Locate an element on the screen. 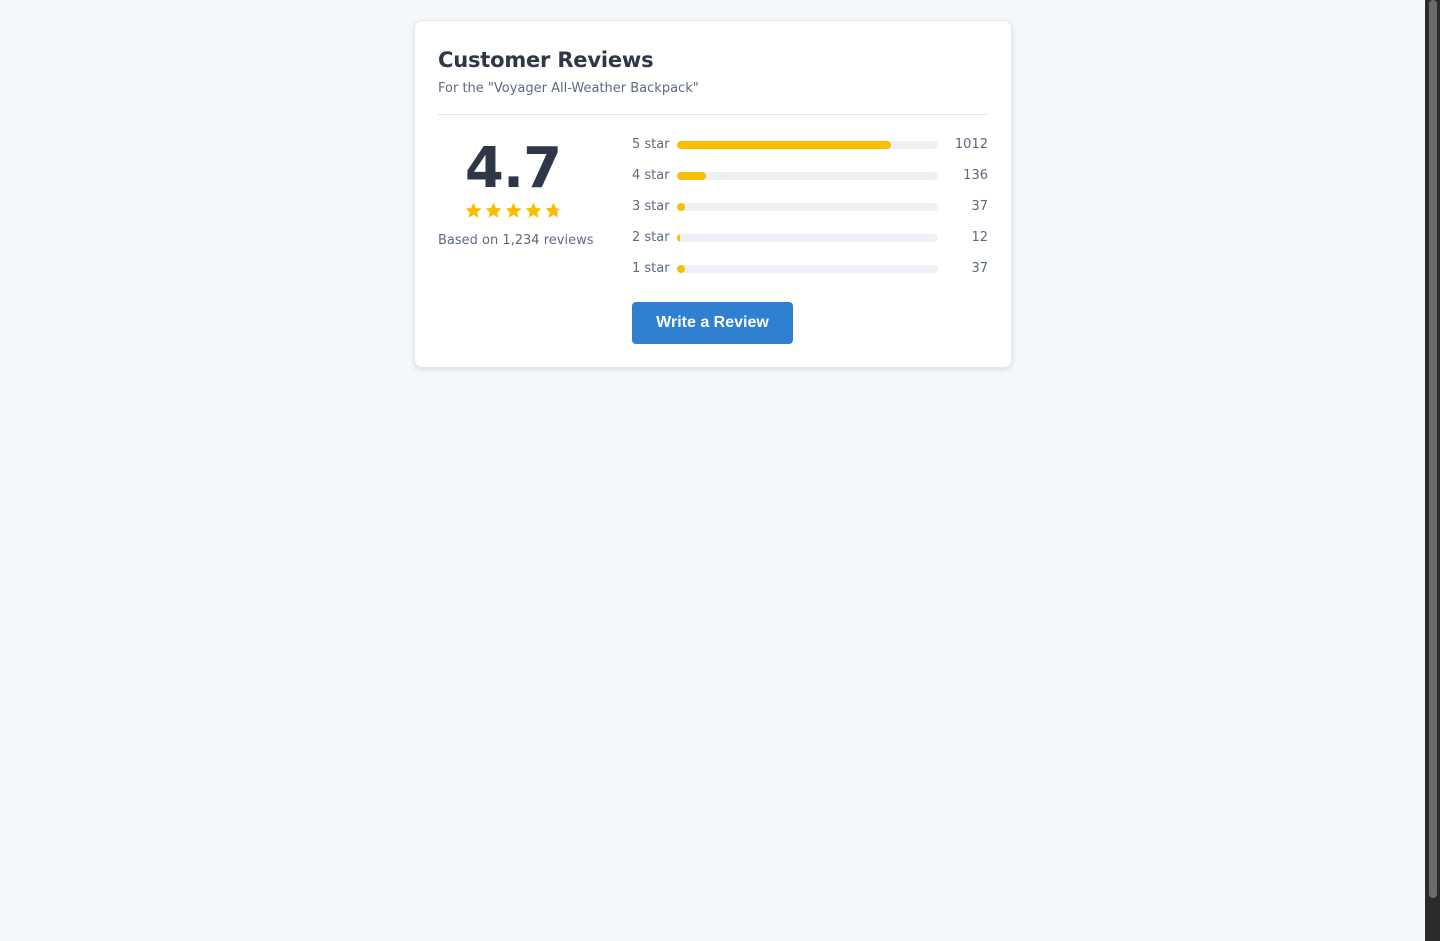 This screenshot has height=941, width=1440. rating-summary: 4.7 Based on 1,234 reviews is located at coordinates (516, 192).